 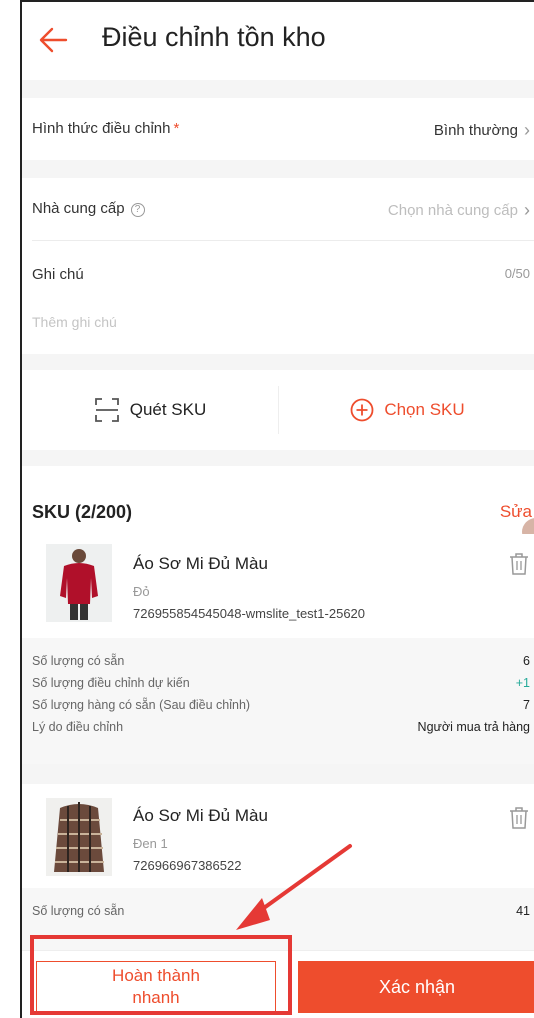 I want to click on stat-label: Số lượng hàng có sẵn (Sau điều chỉnh), so click(x=141, y=705).